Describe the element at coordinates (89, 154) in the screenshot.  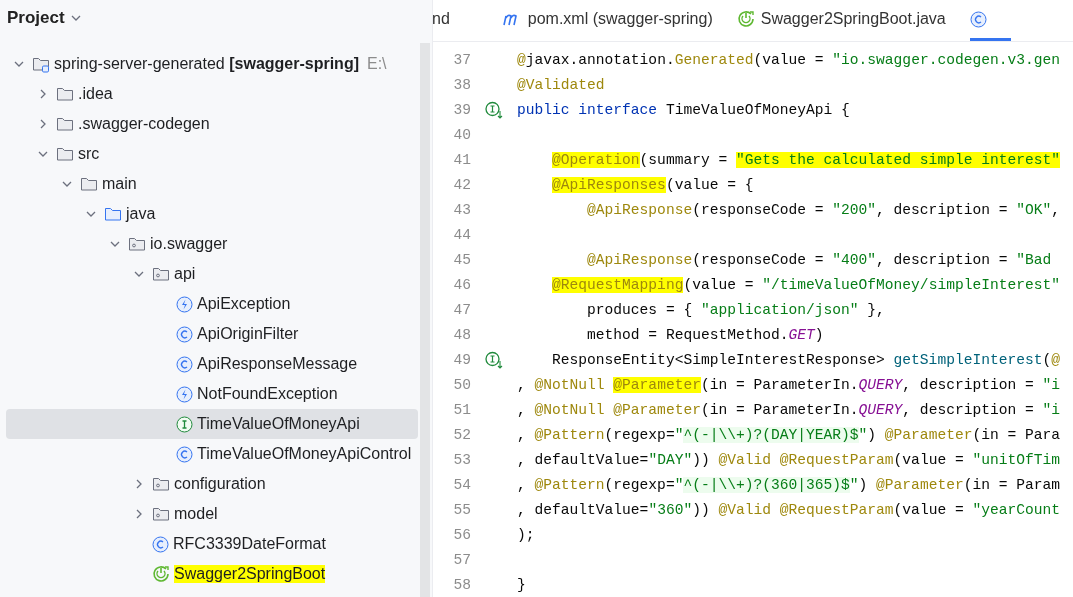
I see `tree-item-label: src` at that location.